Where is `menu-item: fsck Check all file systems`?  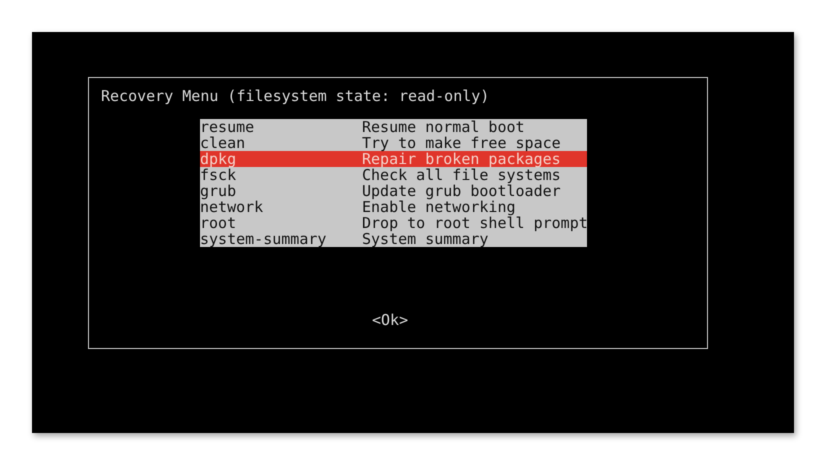 menu-item: fsck Check all file systems is located at coordinates (393, 175).